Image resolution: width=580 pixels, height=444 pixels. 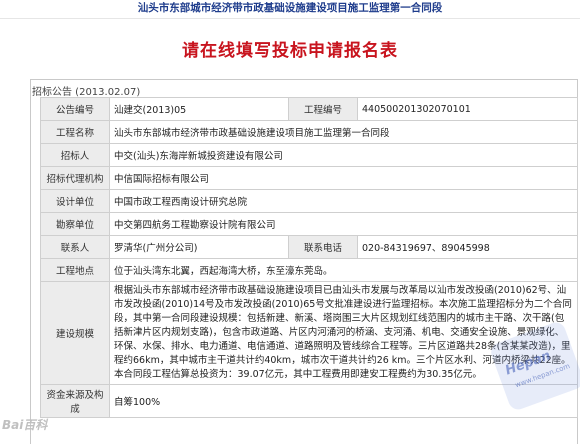 I want to click on agency-label: 招标代理机构, so click(x=75, y=178).